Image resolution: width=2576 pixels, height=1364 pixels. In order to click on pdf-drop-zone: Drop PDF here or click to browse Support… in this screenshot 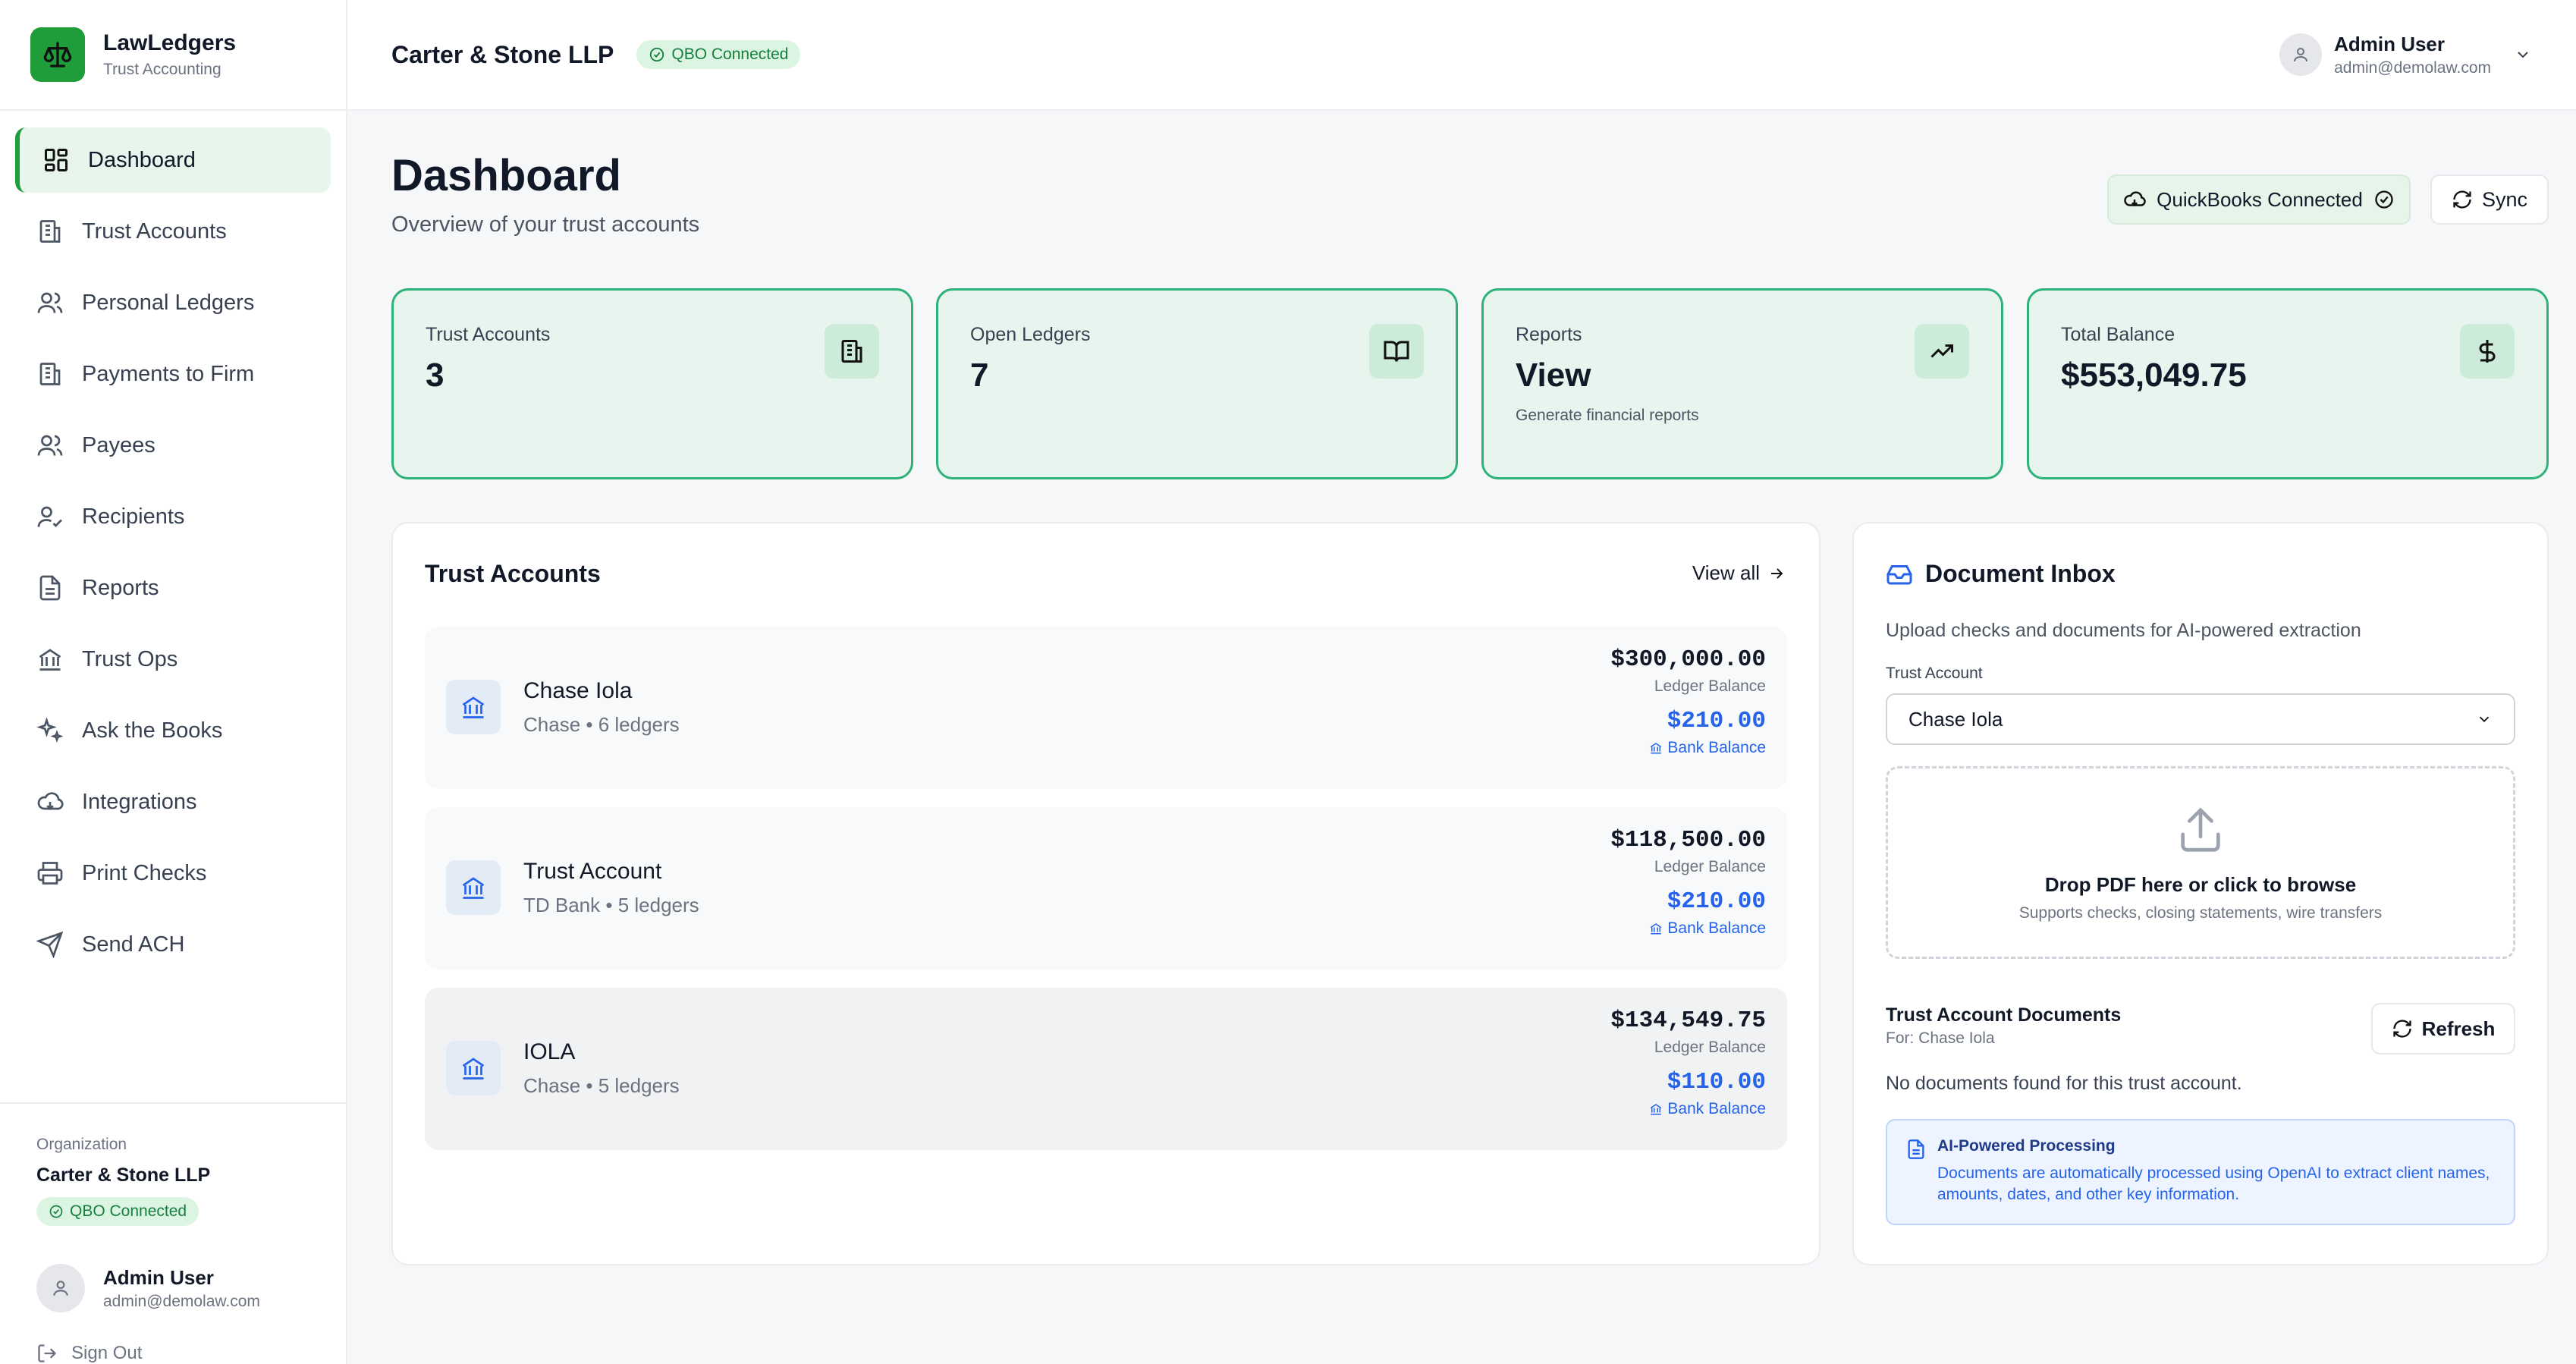, I will do `click(2200, 862)`.